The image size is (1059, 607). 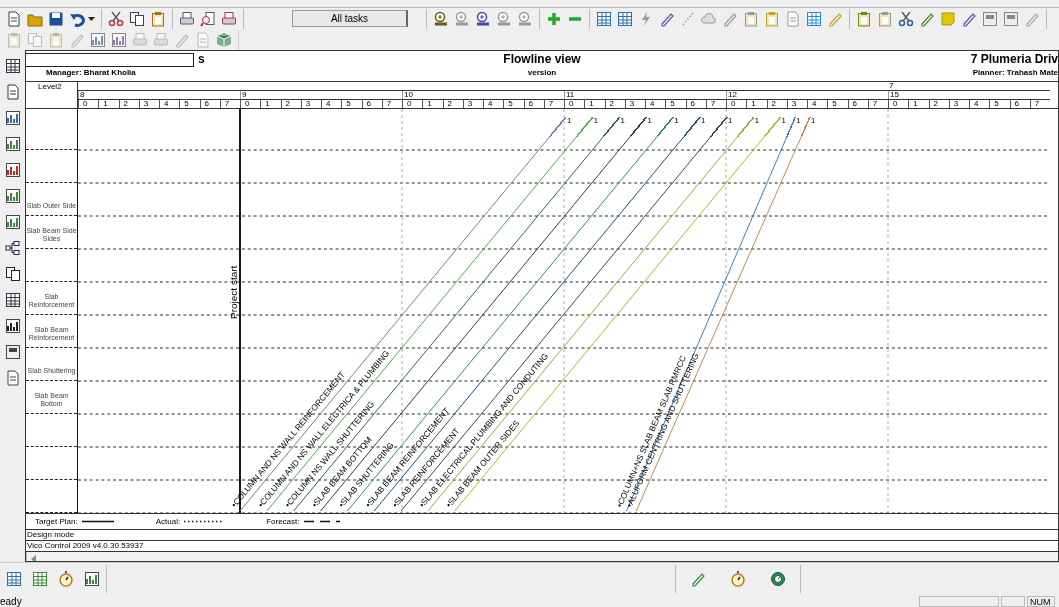 What do you see at coordinates (110, 59) in the screenshot?
I see `text-field` at bounding box center [110, 59].